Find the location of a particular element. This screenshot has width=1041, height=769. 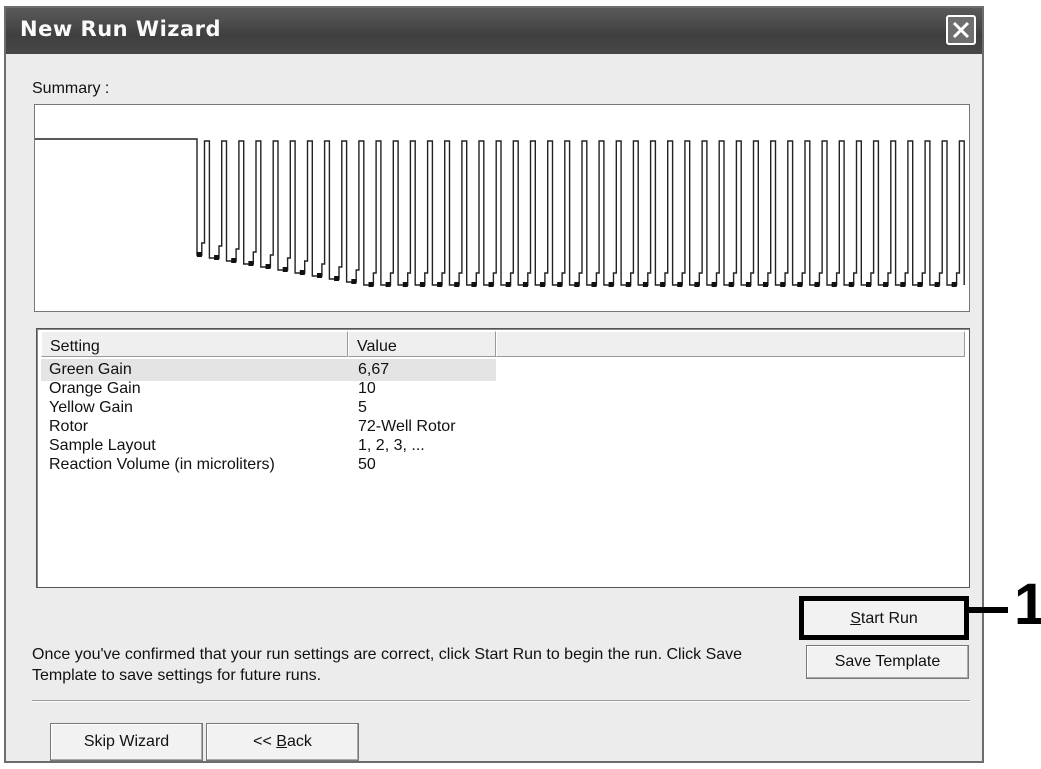

column-header-empty is located at coordinates (730, 344).